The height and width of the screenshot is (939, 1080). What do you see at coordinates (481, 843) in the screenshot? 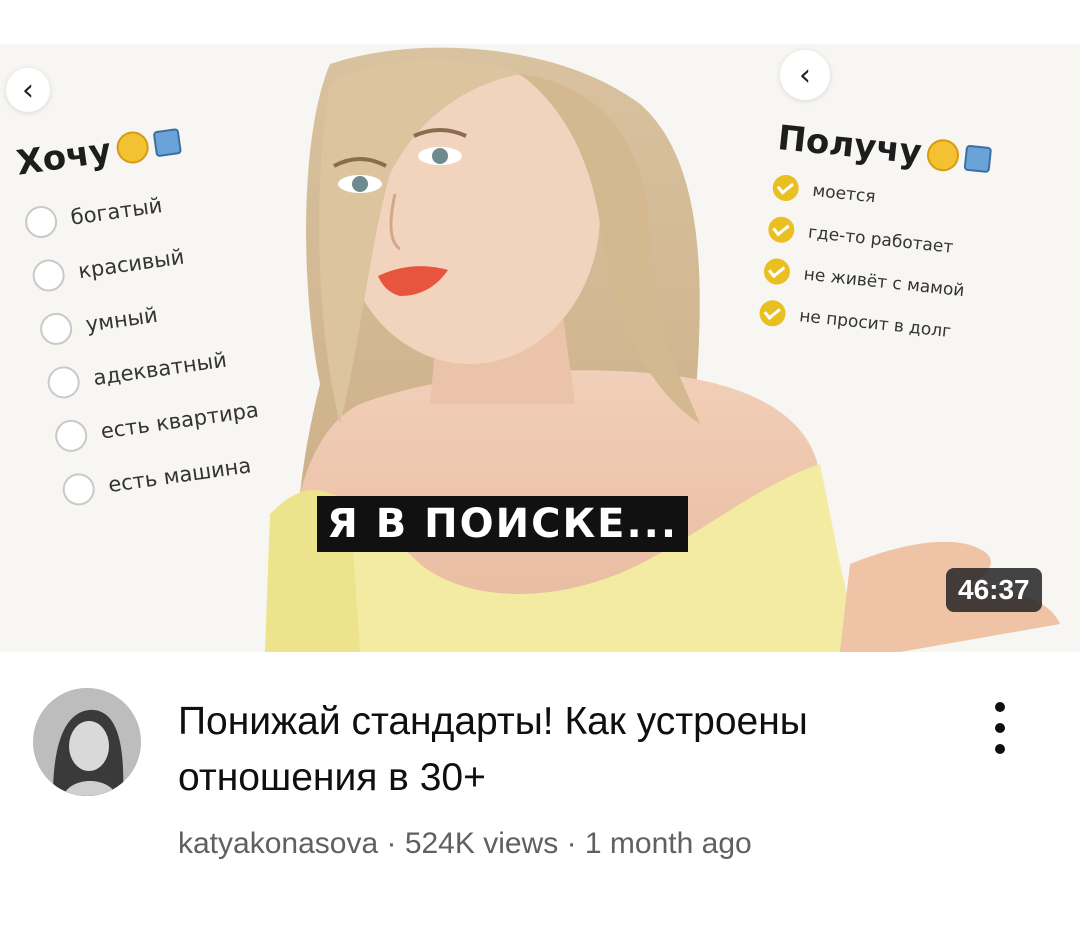
I see `view-count: 524K views` at bounding box center [481, 843].